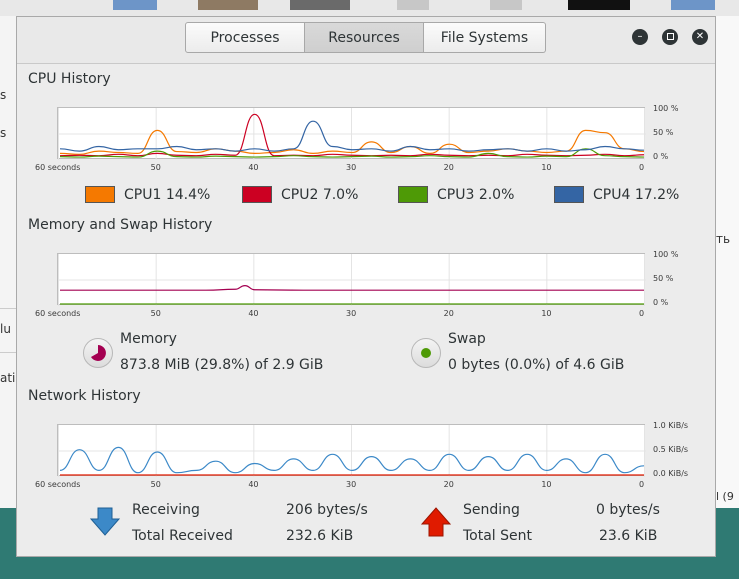 The image size is (739, 579). I want to click on net-graph-svg, so click(352, 451).